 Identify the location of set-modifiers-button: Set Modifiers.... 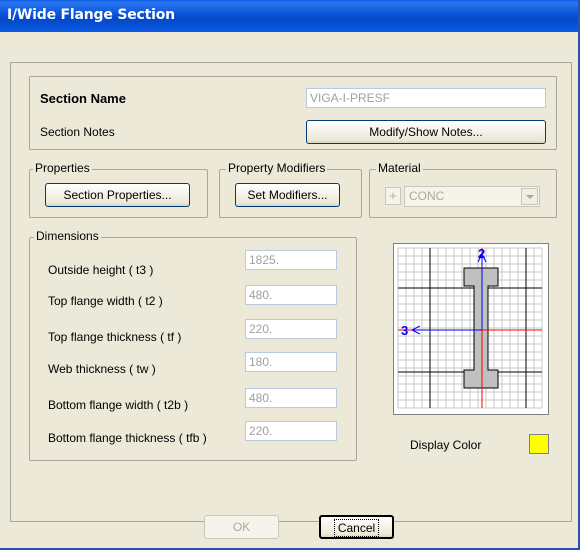
(287, 195).